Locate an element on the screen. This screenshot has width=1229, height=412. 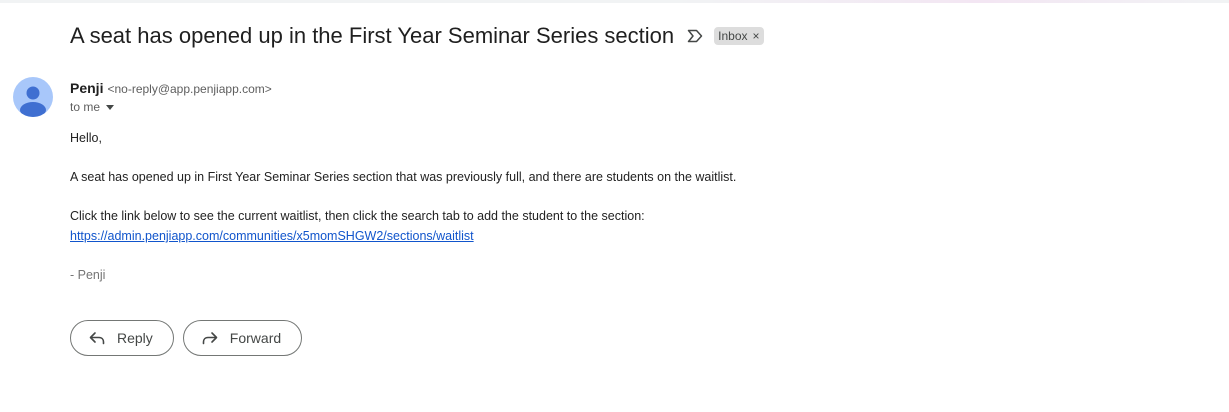
top-strip is located at coordinates (614, 1).